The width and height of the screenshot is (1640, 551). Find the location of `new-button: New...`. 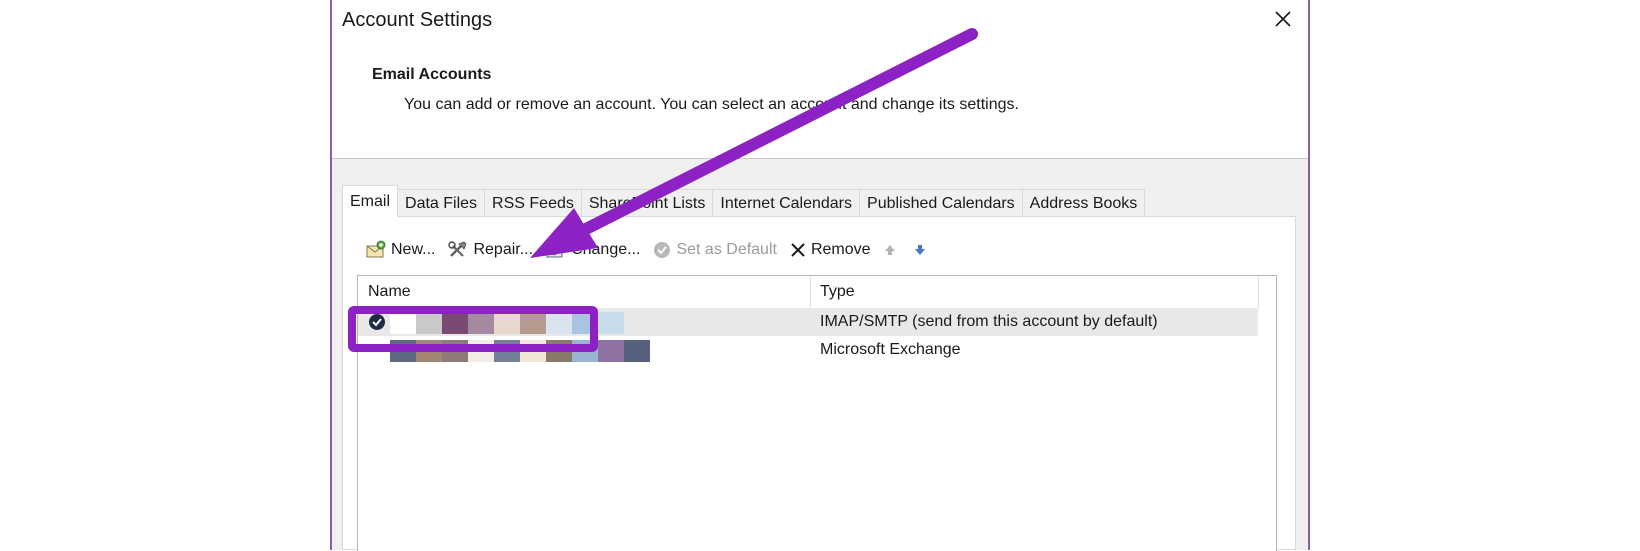

new-button: New... is located at coordinates (400, 250).